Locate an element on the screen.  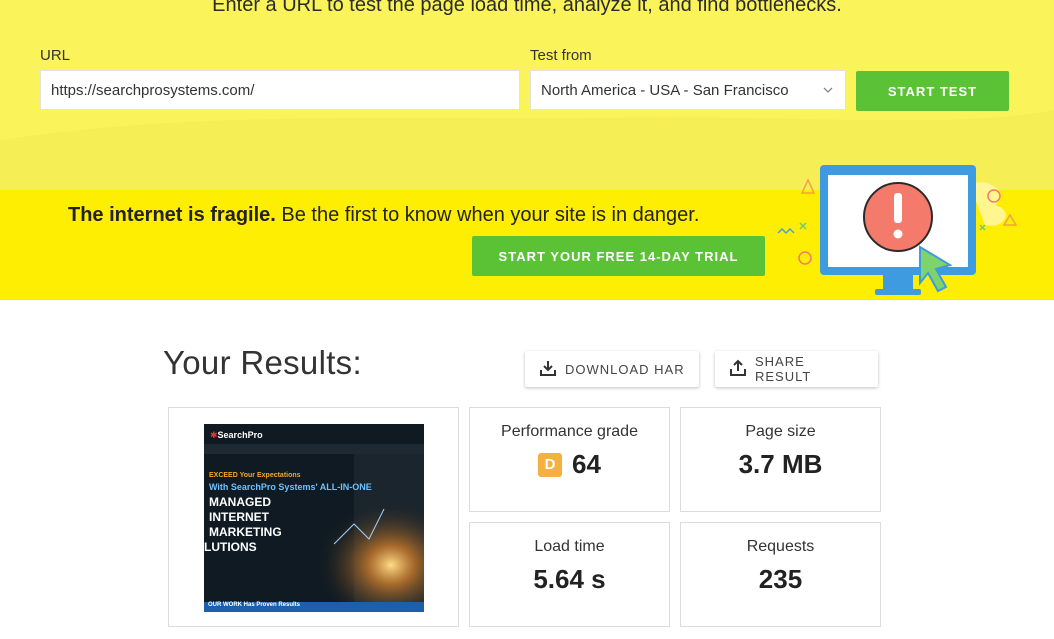
thumbnail-footer: OUR WORK Has Proven Results is located at coordinates (314, 607).